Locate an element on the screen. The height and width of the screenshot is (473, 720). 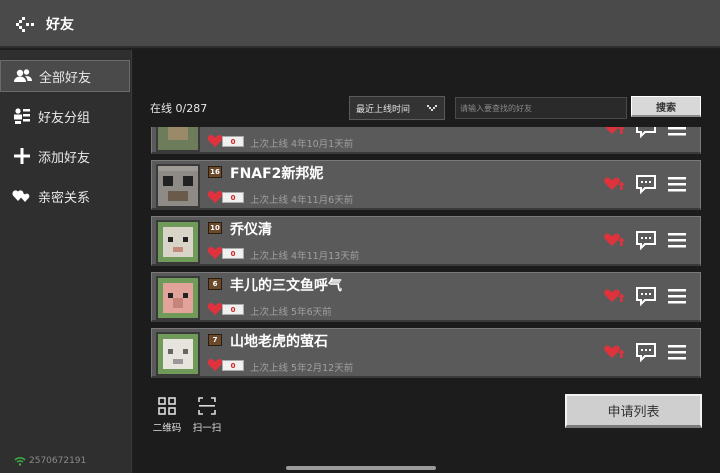
search-button-label: 搜索 is located at coordinates (666, 108).